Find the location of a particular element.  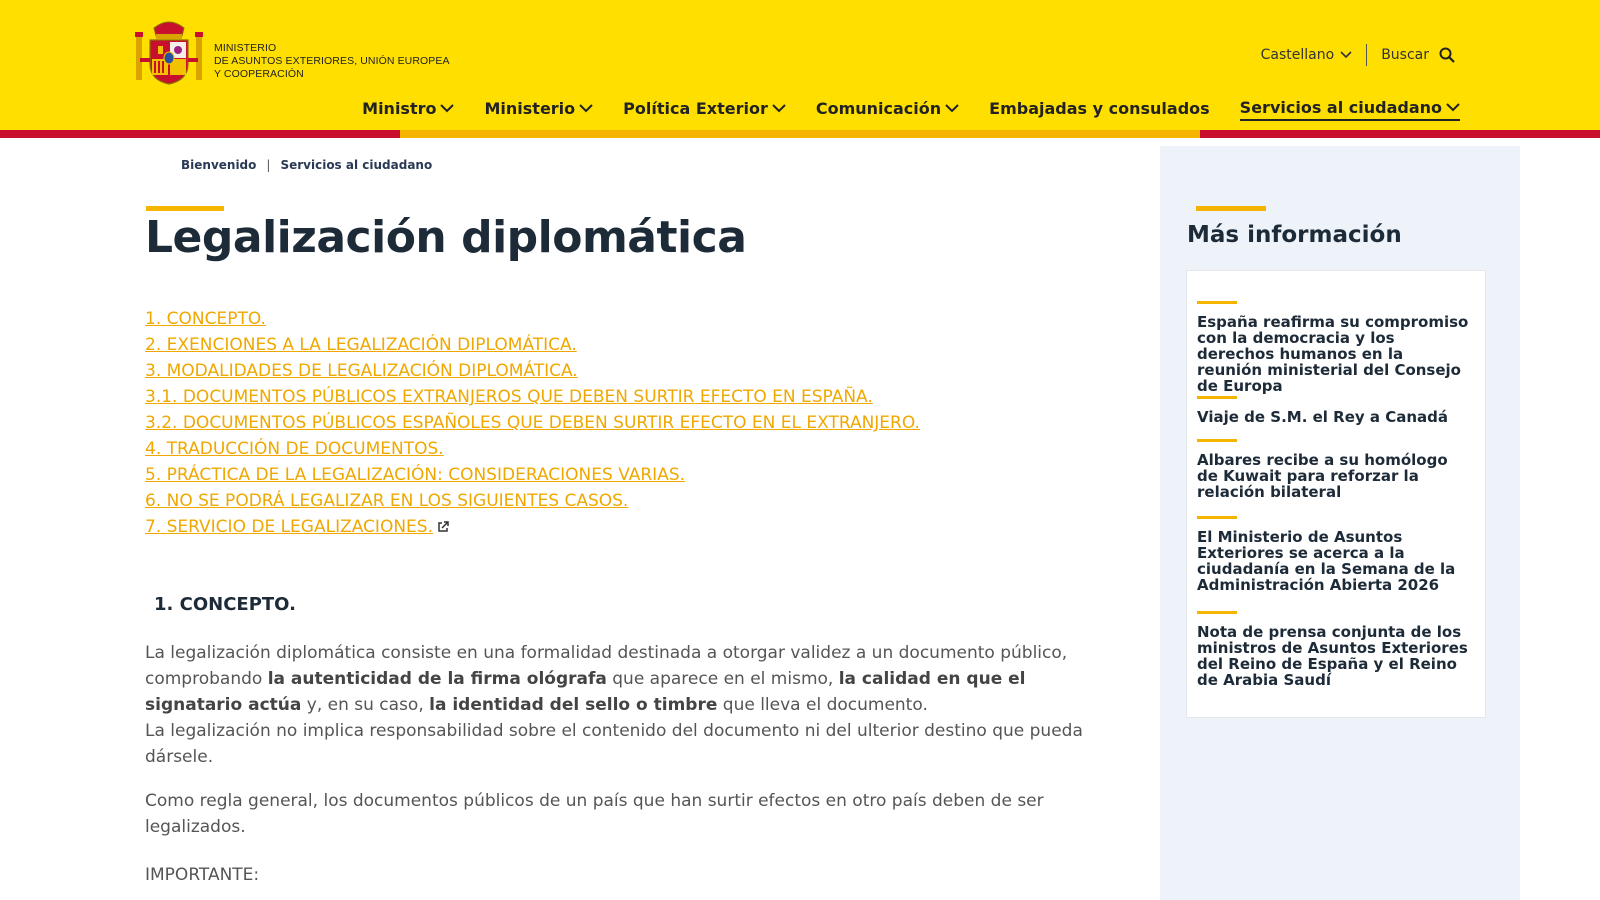

language-selector: Castellano is located at coordinates (1314, 55).